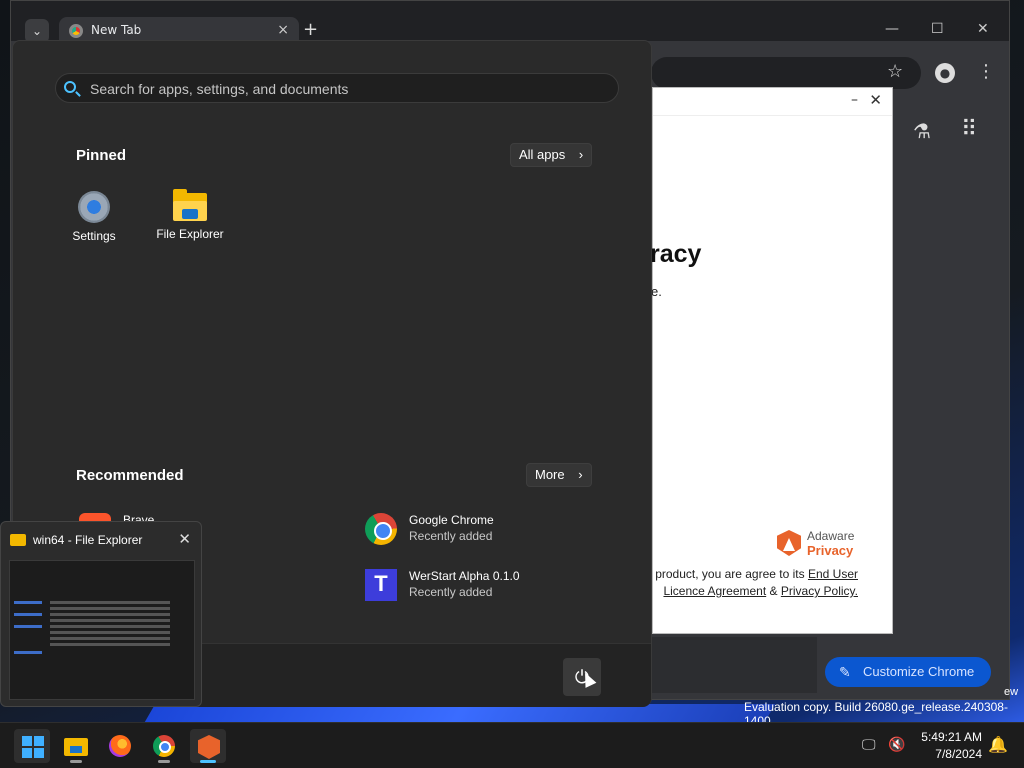  I want to click on adaware-titlebar: – ✕, so click(772, 102).